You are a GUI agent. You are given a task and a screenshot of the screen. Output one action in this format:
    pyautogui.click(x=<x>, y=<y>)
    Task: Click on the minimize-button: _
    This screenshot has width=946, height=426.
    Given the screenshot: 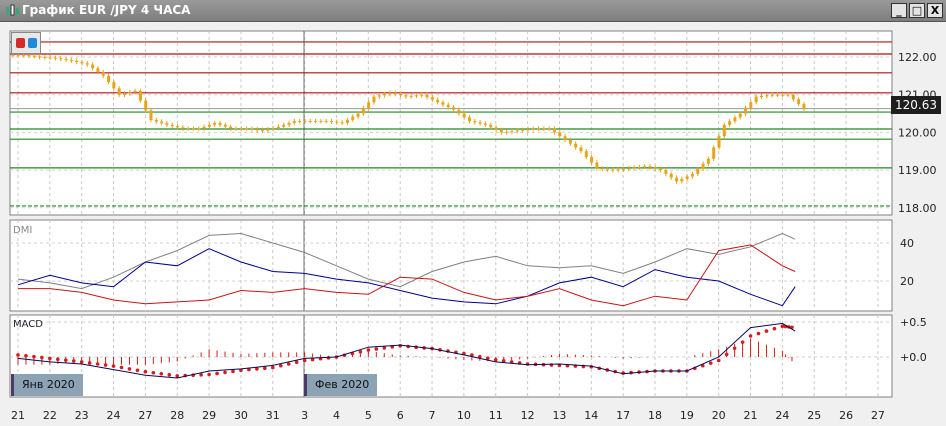 What is the action you would take?
    pyautogui.click(x=899, y=10)
    